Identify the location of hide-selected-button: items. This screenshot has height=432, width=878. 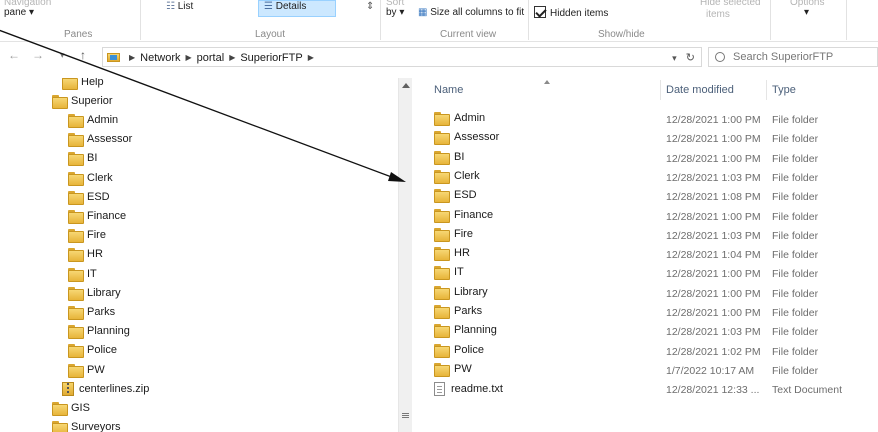
(718, 14).